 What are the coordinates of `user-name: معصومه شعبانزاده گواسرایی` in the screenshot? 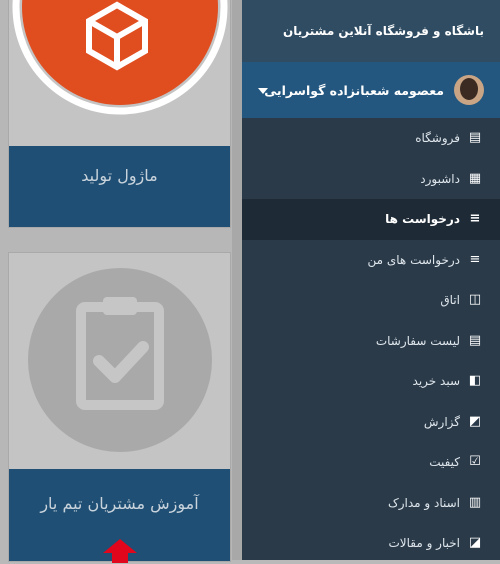 It's located at (354, 90).